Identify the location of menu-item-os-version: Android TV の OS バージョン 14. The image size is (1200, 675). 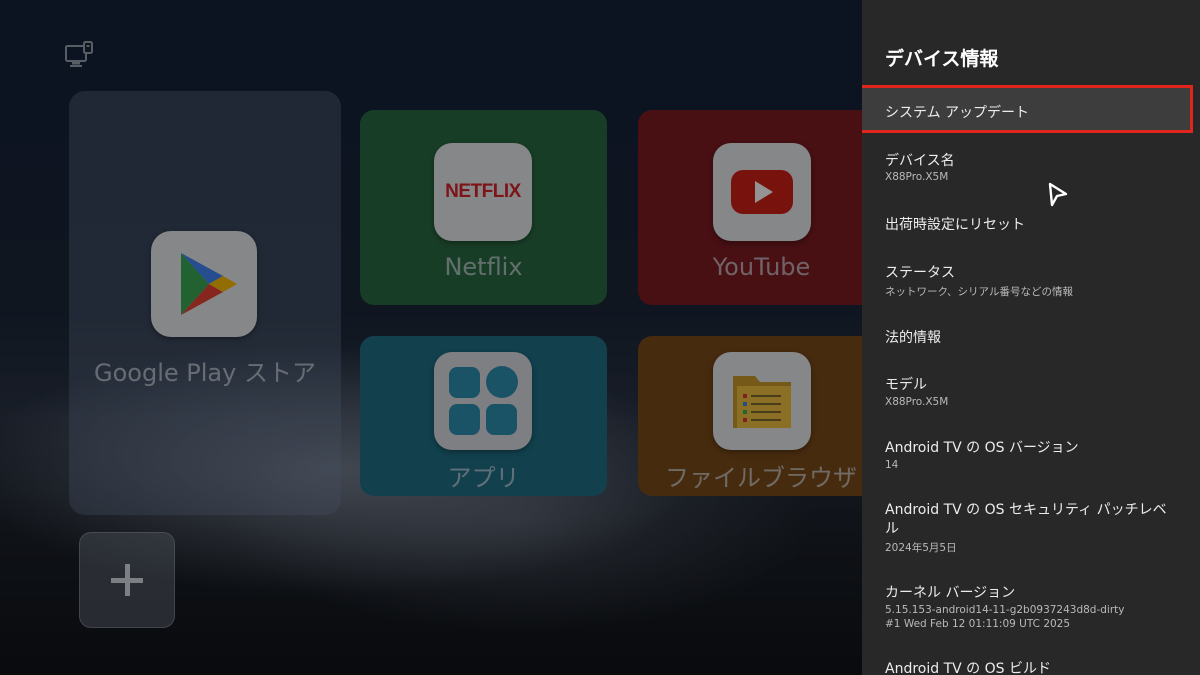
(1031, 452).